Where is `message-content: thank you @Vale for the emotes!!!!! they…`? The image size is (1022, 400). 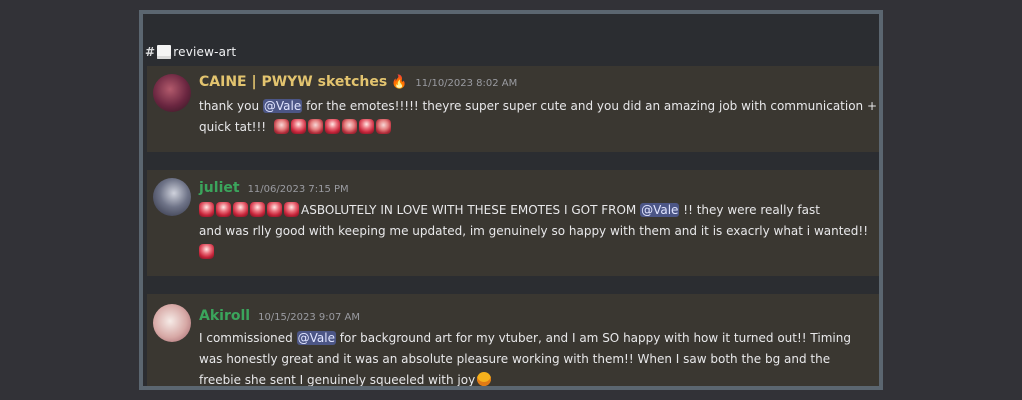 message-content: thank you @Vale for the emotes!!!!! they… is located at coordinates (538, 116).